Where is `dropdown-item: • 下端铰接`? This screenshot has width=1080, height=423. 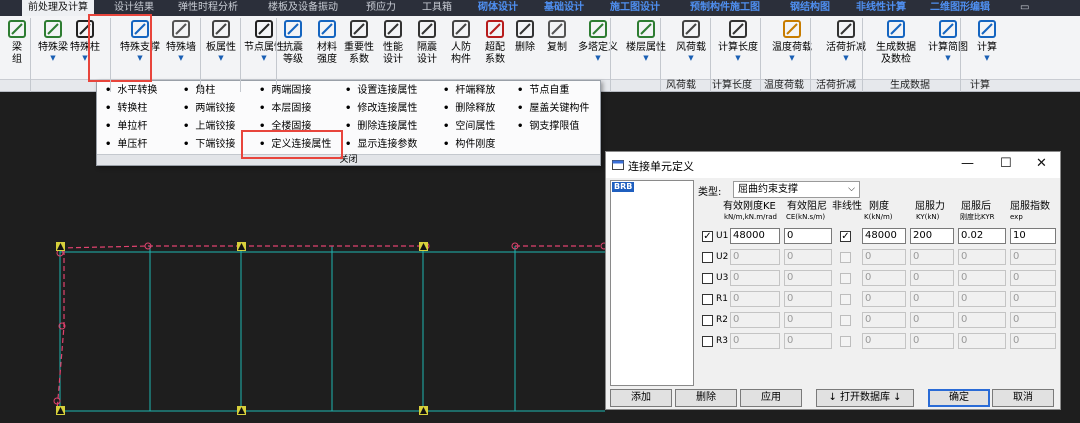 dropdown-item: • 下端铰接 is located at coordinates (209, 144).